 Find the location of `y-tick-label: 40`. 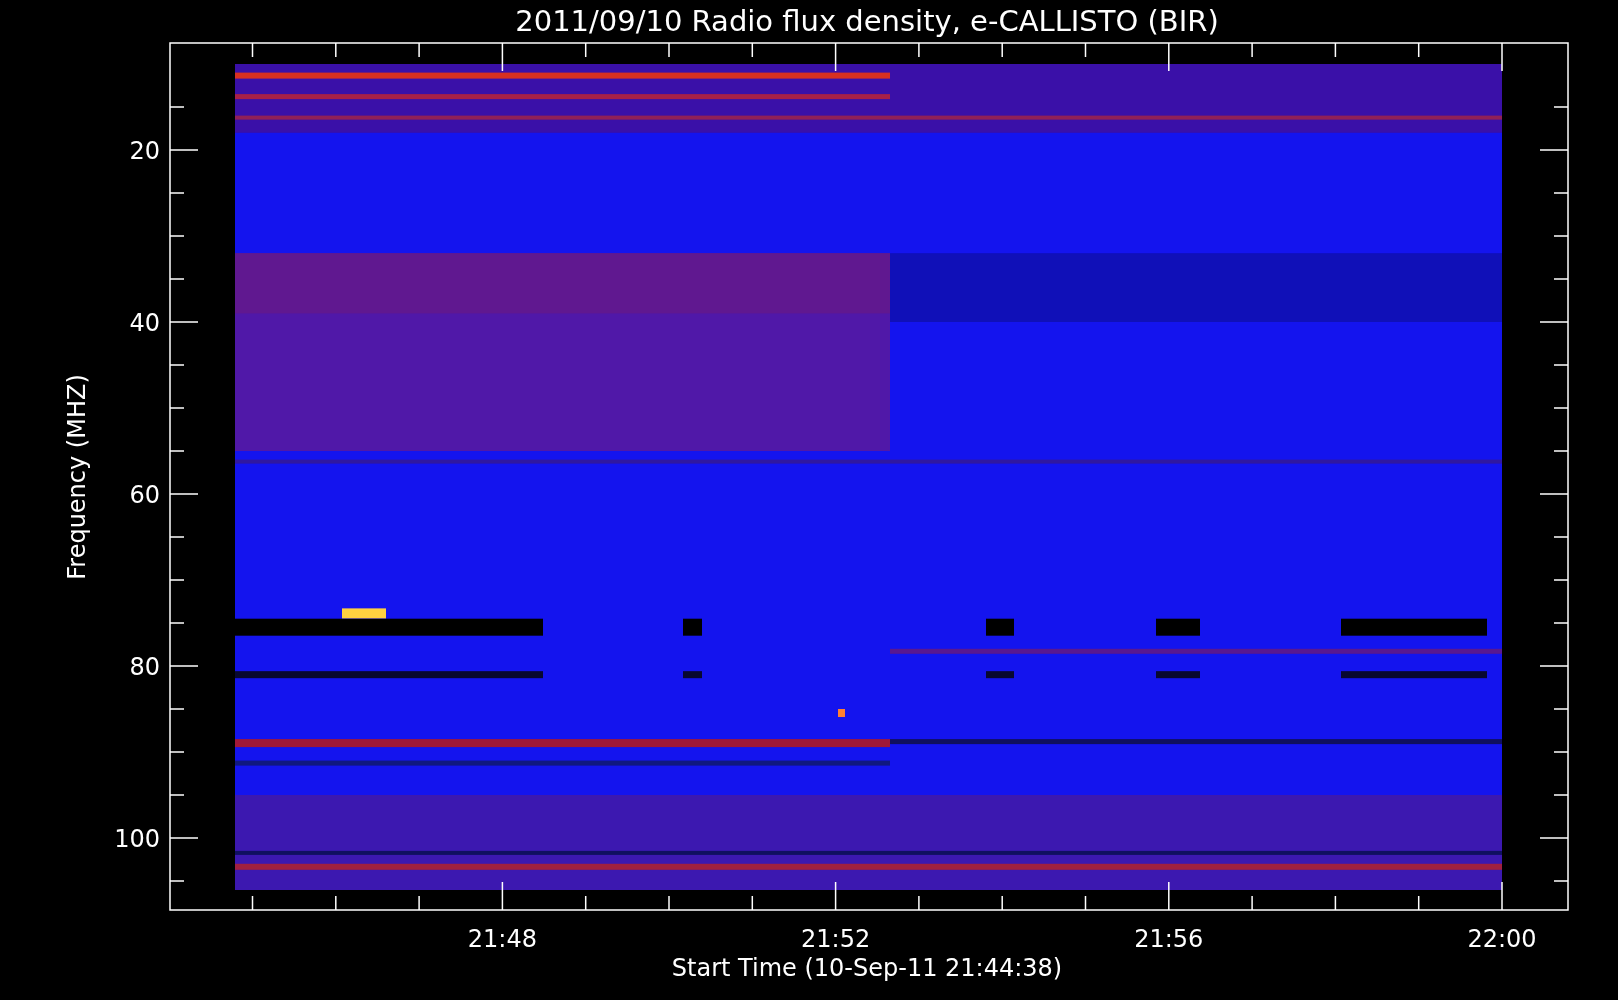

y-tick-label: 40 is located at coordinates (144, 323).